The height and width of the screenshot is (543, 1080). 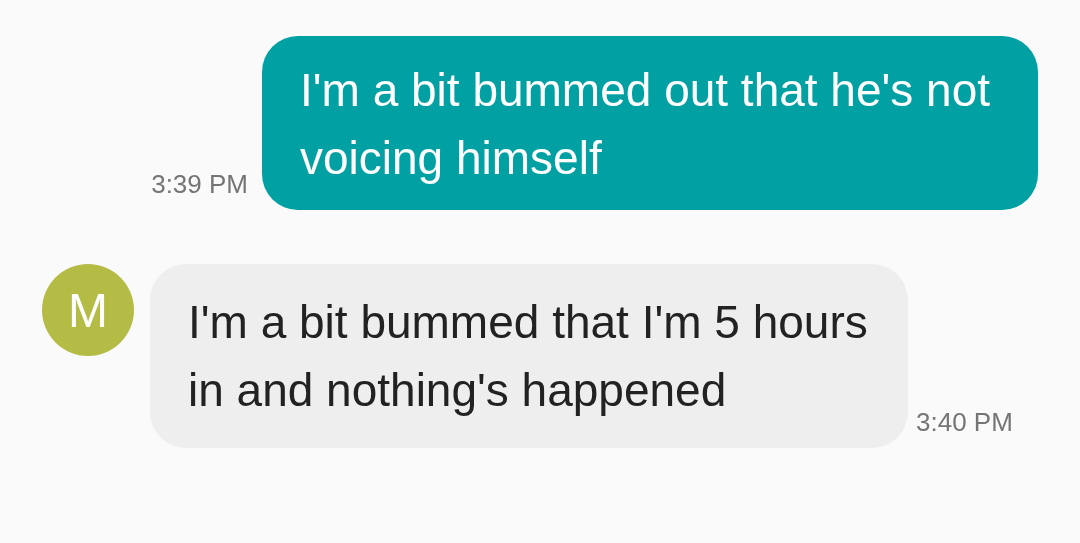 I want to click on message-time: 3:39 PM, so click(x=199, y=184).